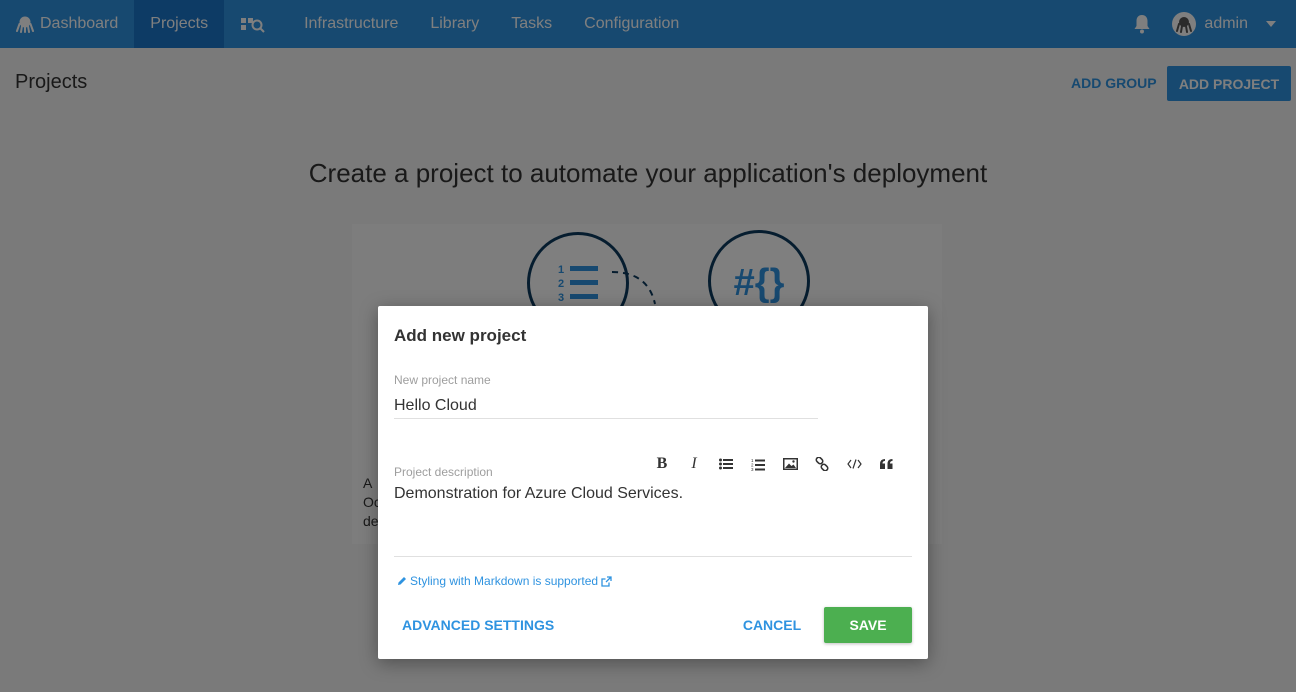 This screenshot has width=1296, height=692. Describe the element at coordinates (854, 464) in the screenshot. I see `code-icon` at that location.